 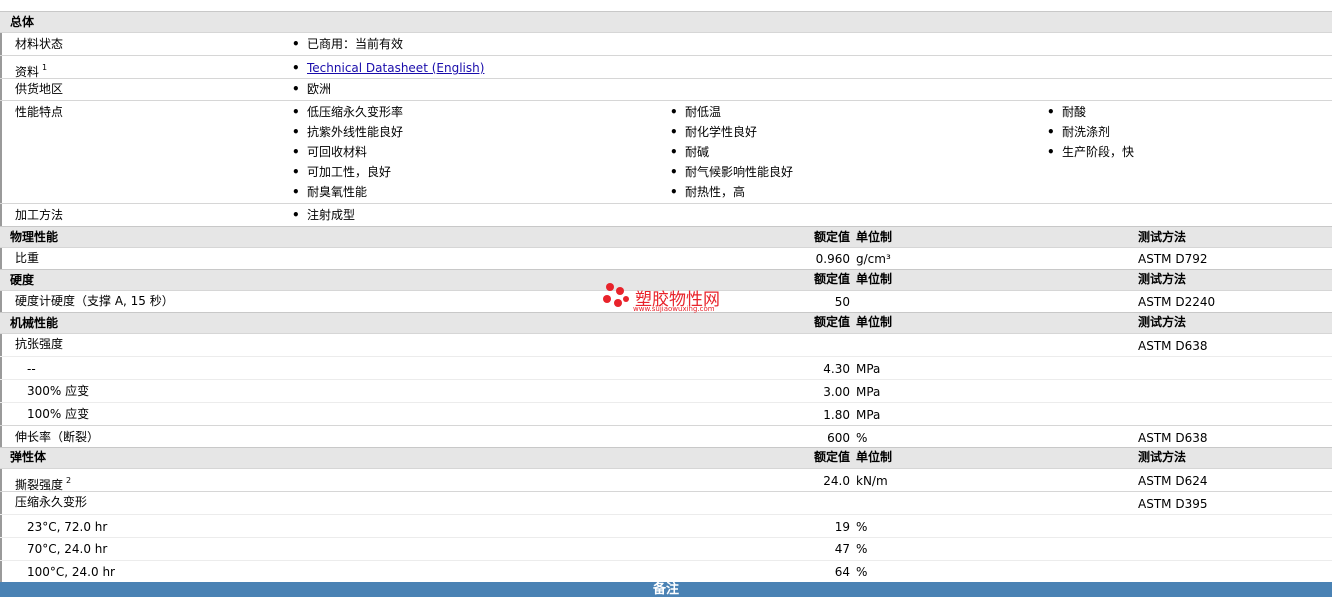 I want to click on row-compression-sub: 23°C, 72.0 hr 19 %, so click(x=666, y=525).